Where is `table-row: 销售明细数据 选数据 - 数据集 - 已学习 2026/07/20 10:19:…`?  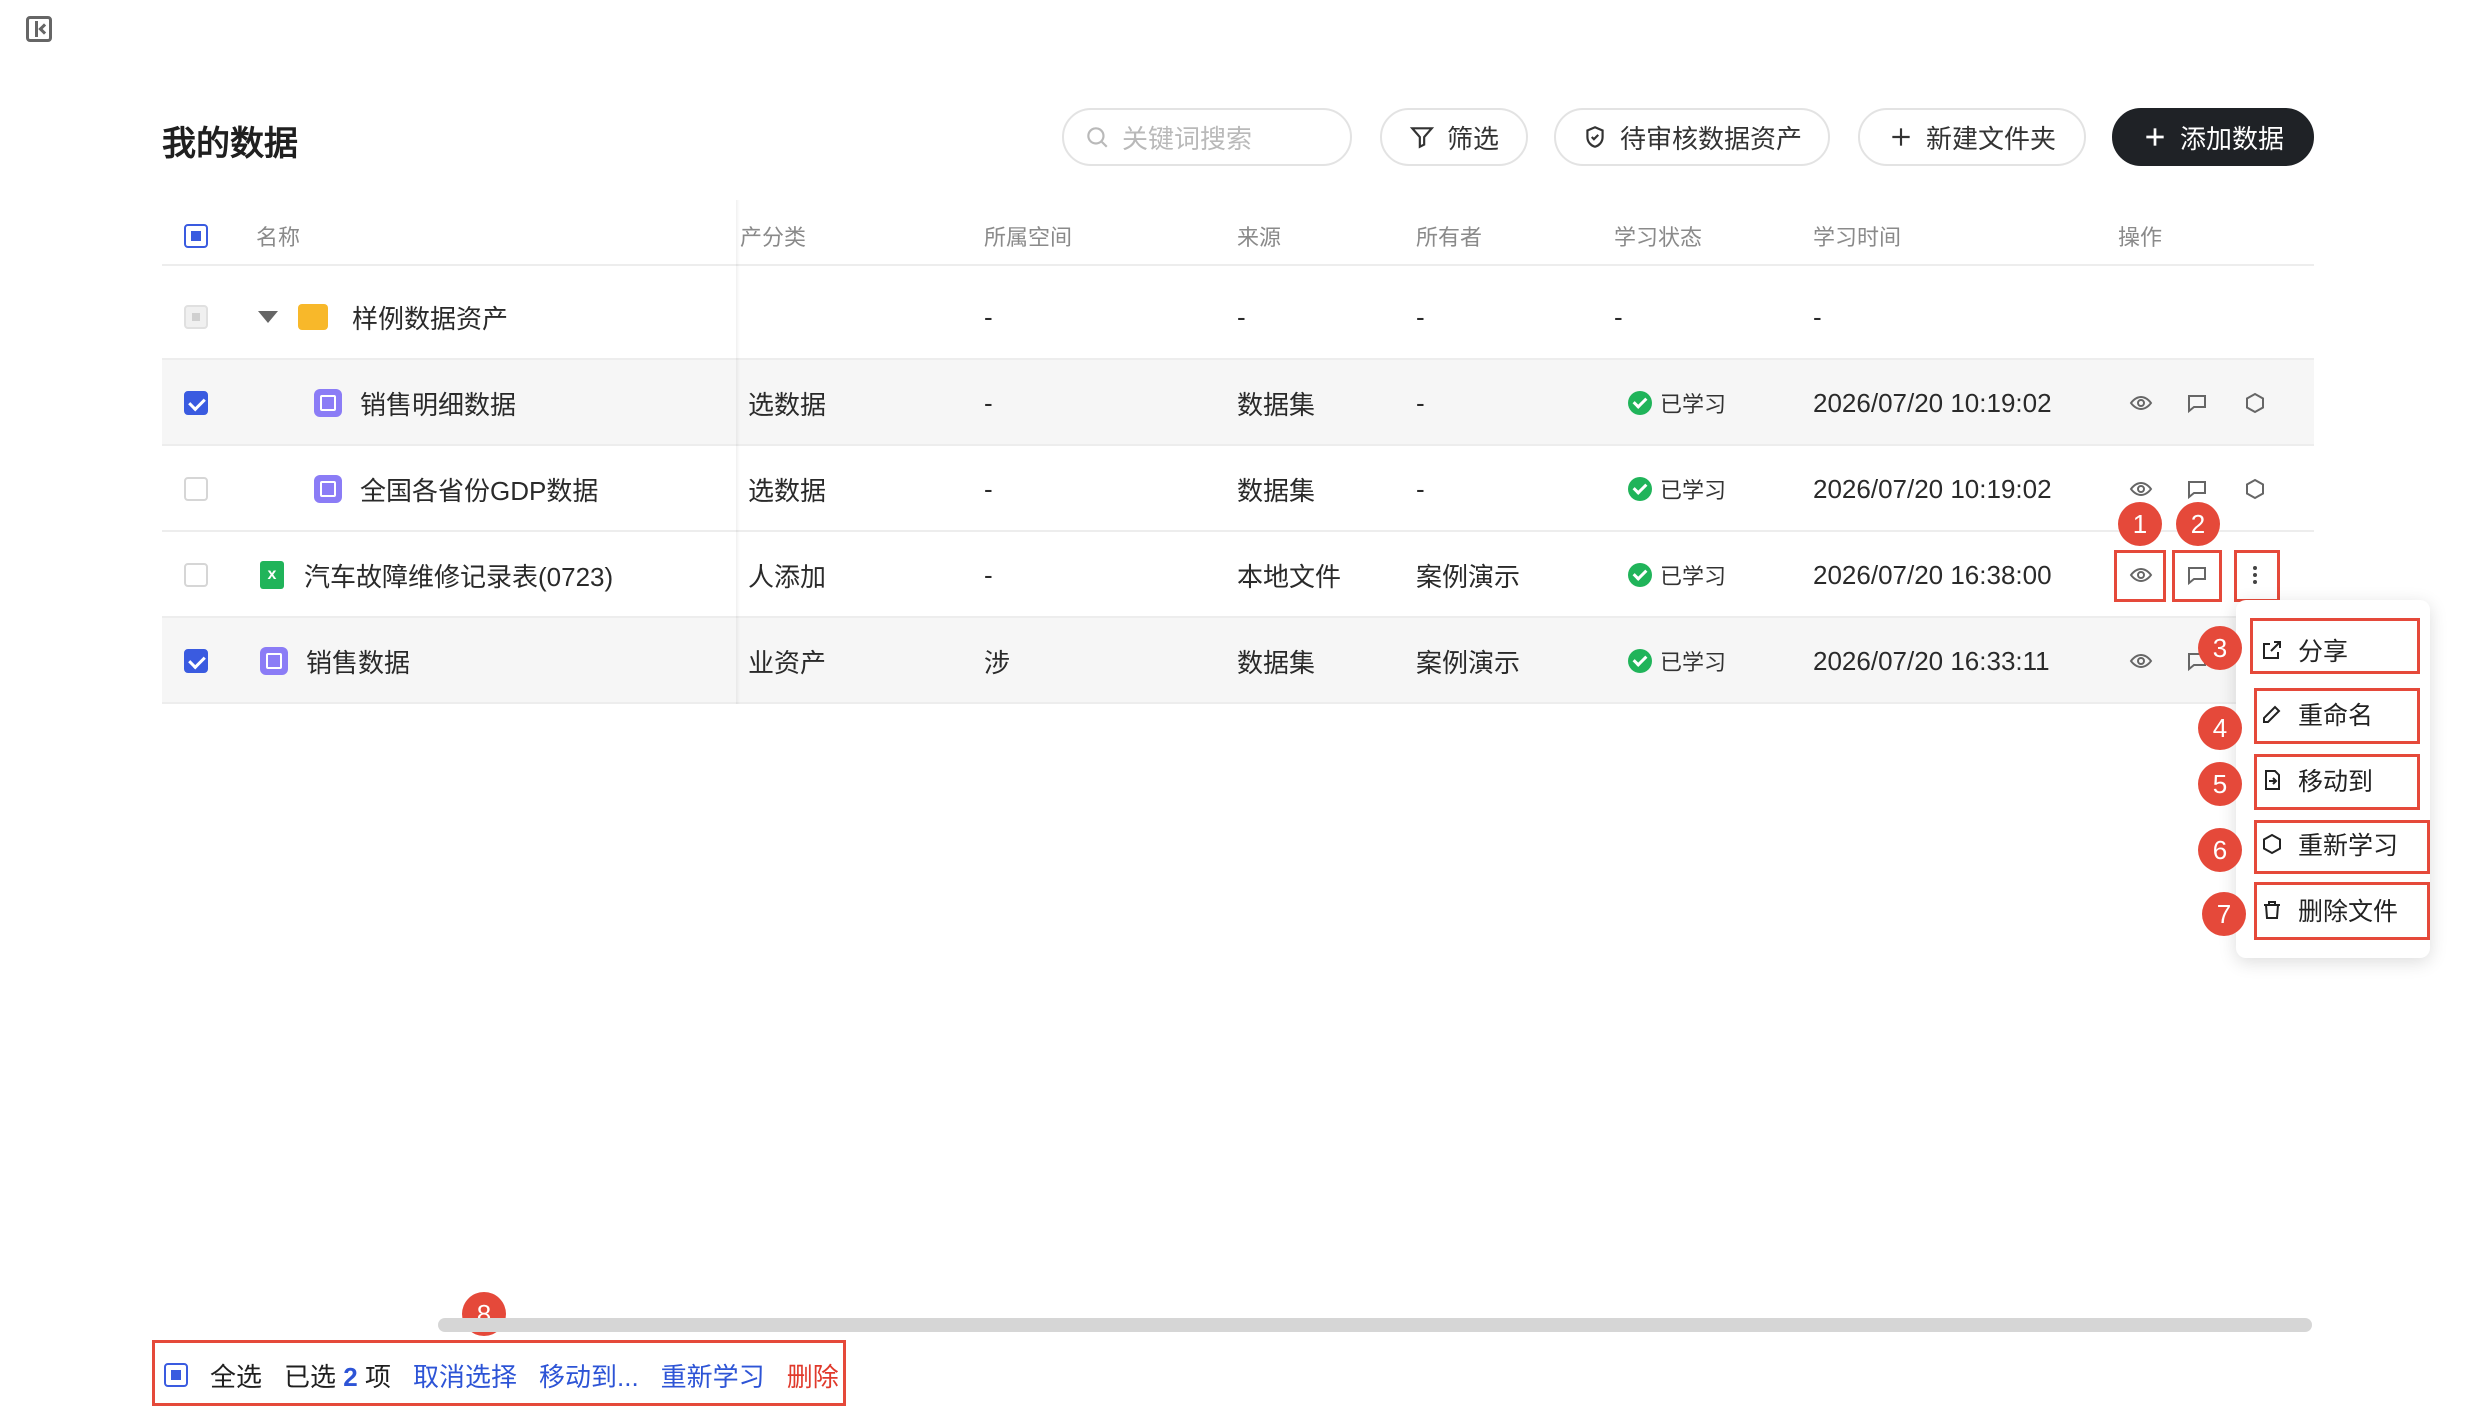 table-row: 销售明细数据 选数据 - 数据集 - 已学习 2026/07/20 10:19:… is located at coordinates (1238, 403).